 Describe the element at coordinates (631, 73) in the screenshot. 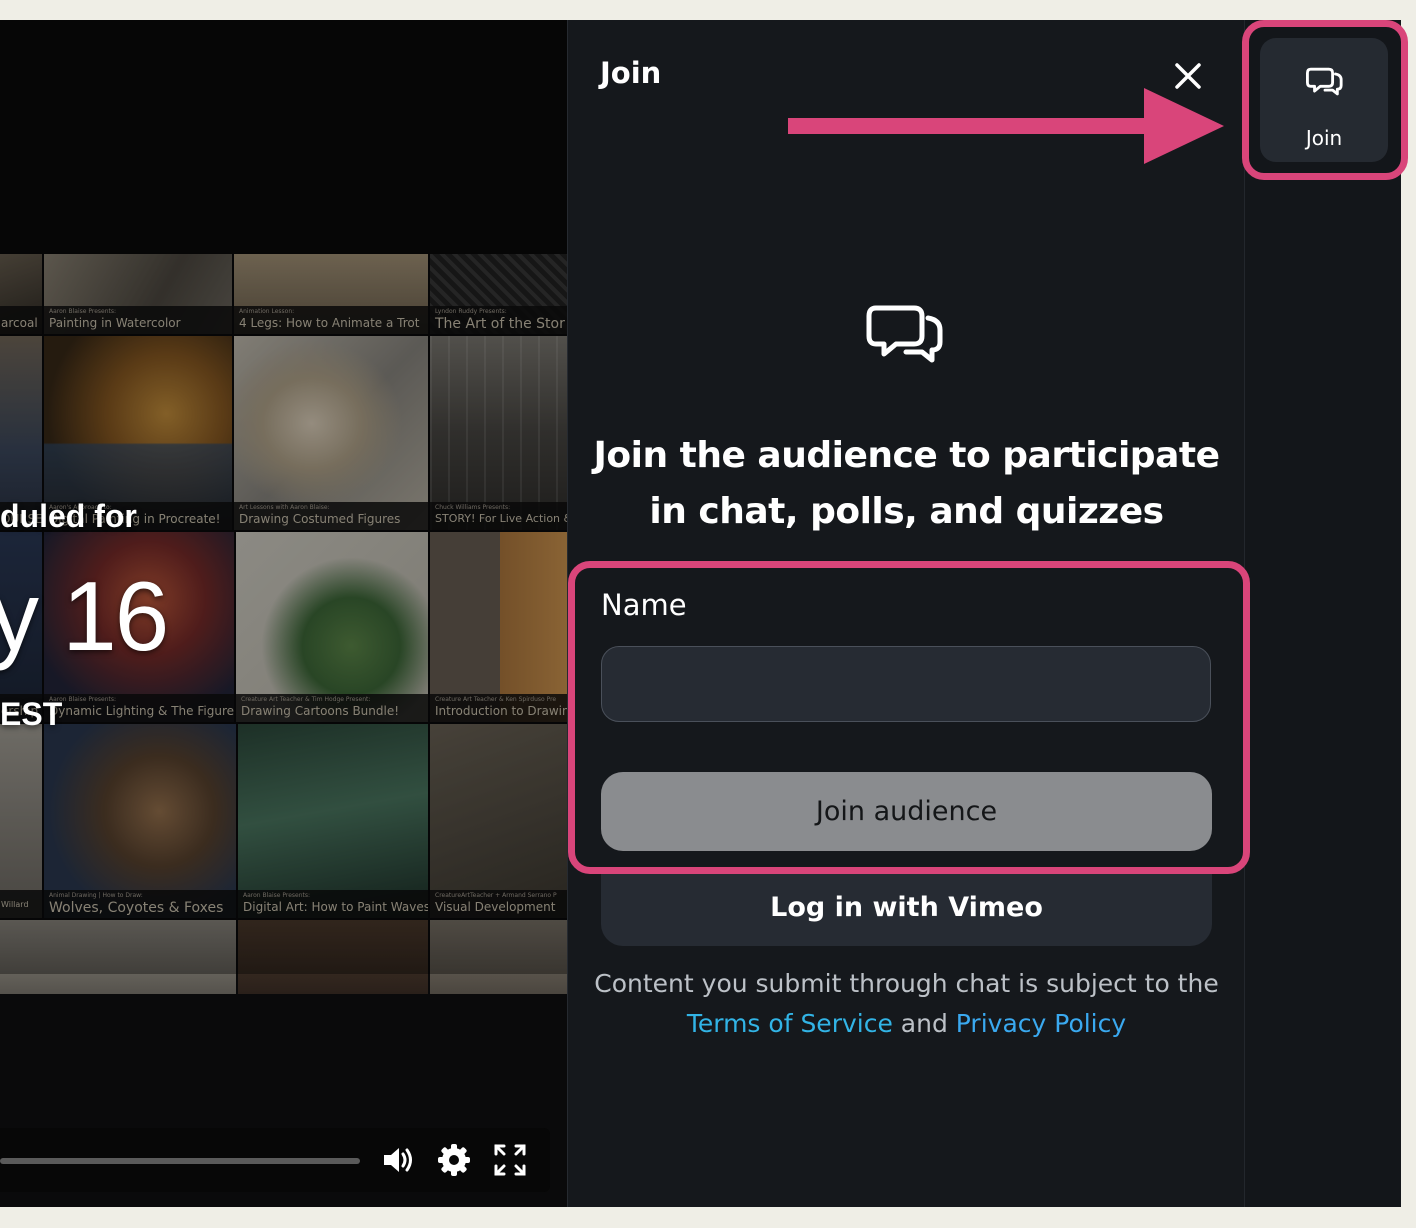

I see `panel-title: Join` at that location.